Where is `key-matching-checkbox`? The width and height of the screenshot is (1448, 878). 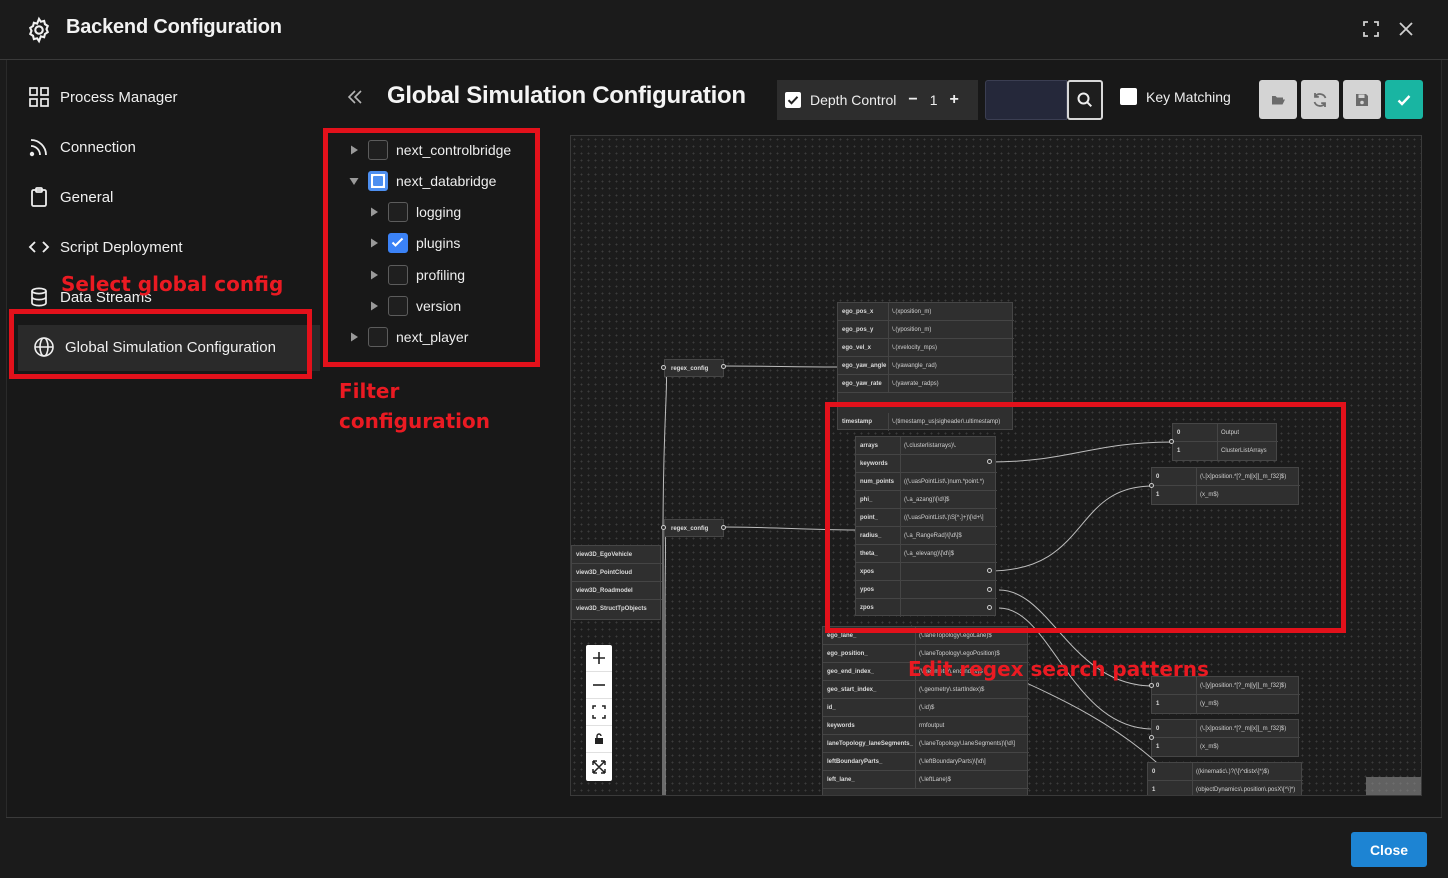 key-matching-checkbox is located at coordinates (1128, 96).